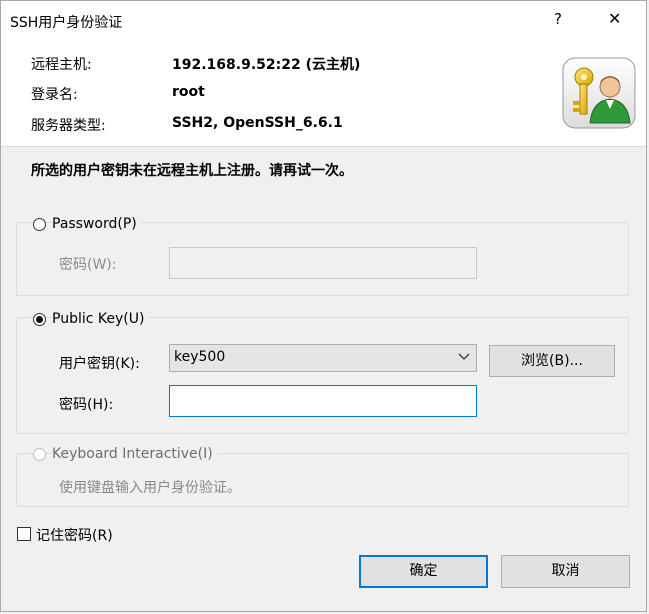 The height and width of the screenshot is (614, 649). I want to click on cancel-button: 取消, so click(565, 571).